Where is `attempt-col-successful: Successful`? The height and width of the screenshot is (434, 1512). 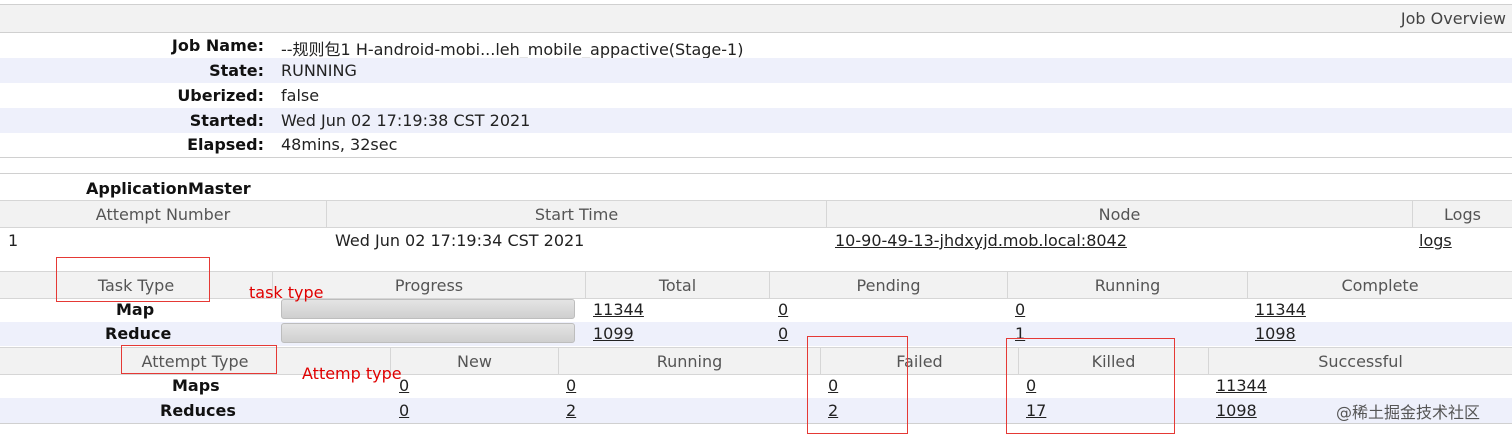 attempt-col-successful: Successful is located at coordinates (1360, 361).